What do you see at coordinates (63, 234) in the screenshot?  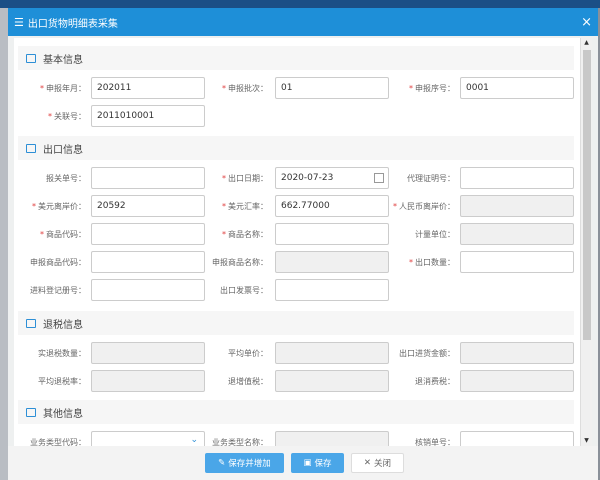 I see `goods-code-label: * 商品代码：` at bounding box center [63, 234].